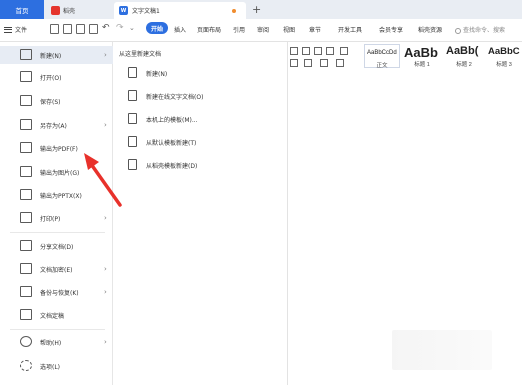 The width and height of the screenshot is (522, 385). I want to click on file-menu-item-label: 另存为(A), so click(53, 126).